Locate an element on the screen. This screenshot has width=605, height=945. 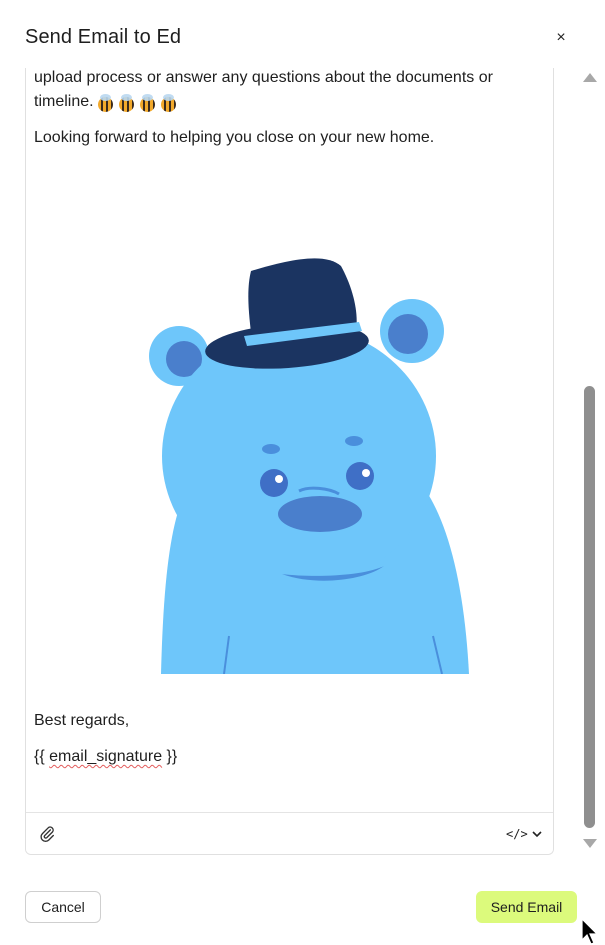
signature-open: {{ is located at coordinates (42, 756).